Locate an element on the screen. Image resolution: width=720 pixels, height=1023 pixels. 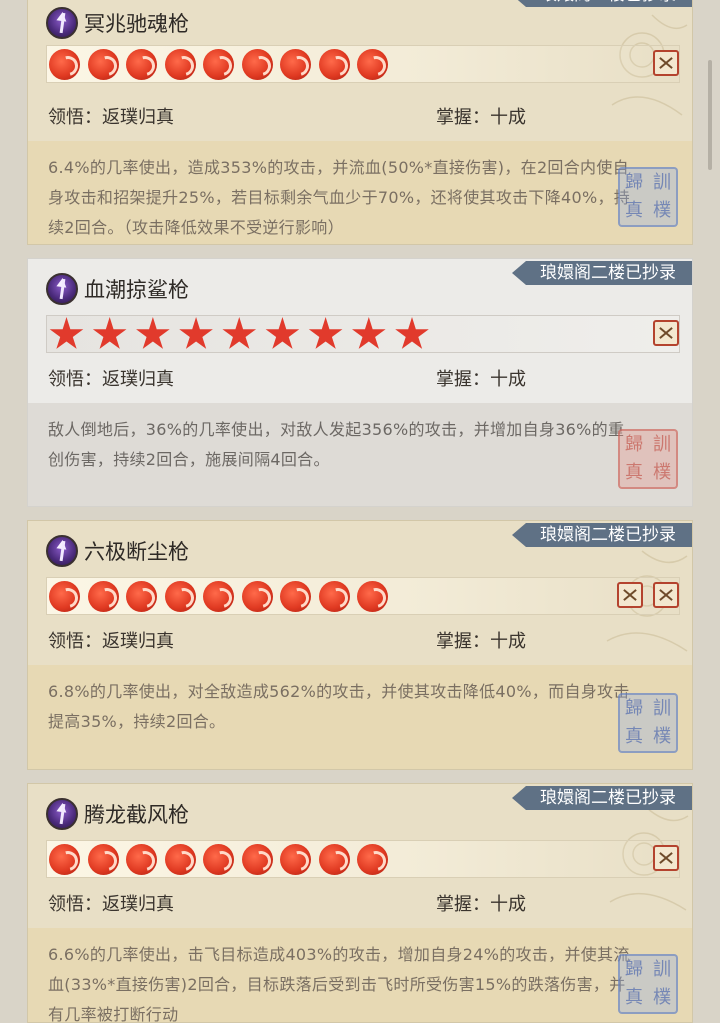
skill-name: 腾龙截风枪 is located at coordinates (136, 815).